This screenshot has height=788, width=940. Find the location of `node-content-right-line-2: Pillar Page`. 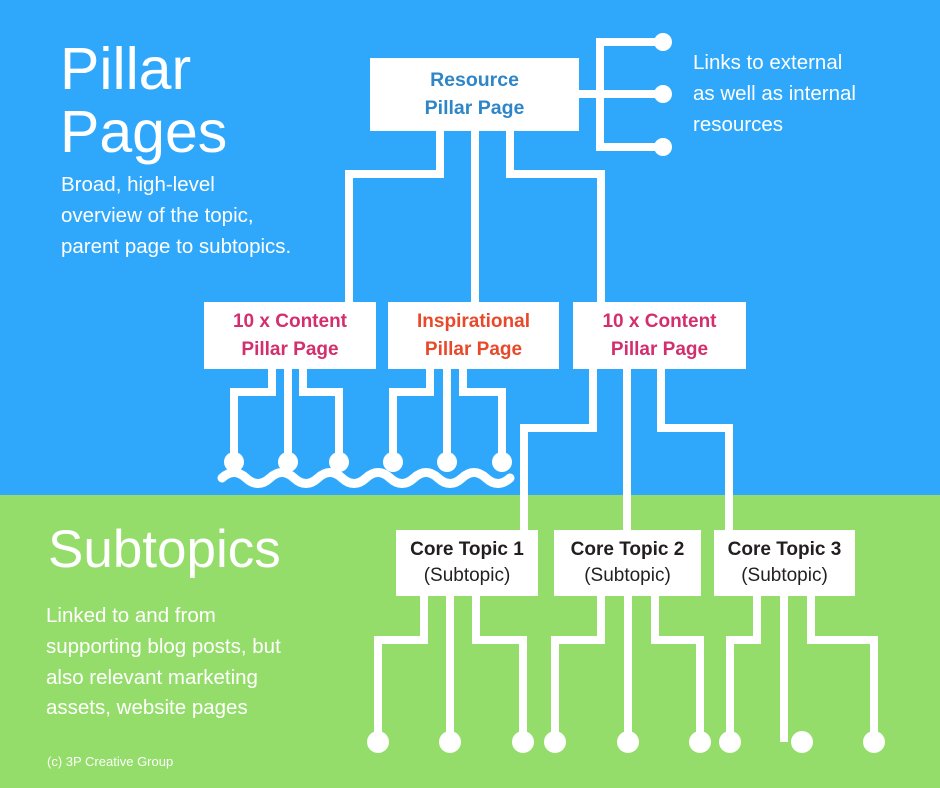

node-content-right-line-2: Pillar Page is located at coordinates (659, 349).